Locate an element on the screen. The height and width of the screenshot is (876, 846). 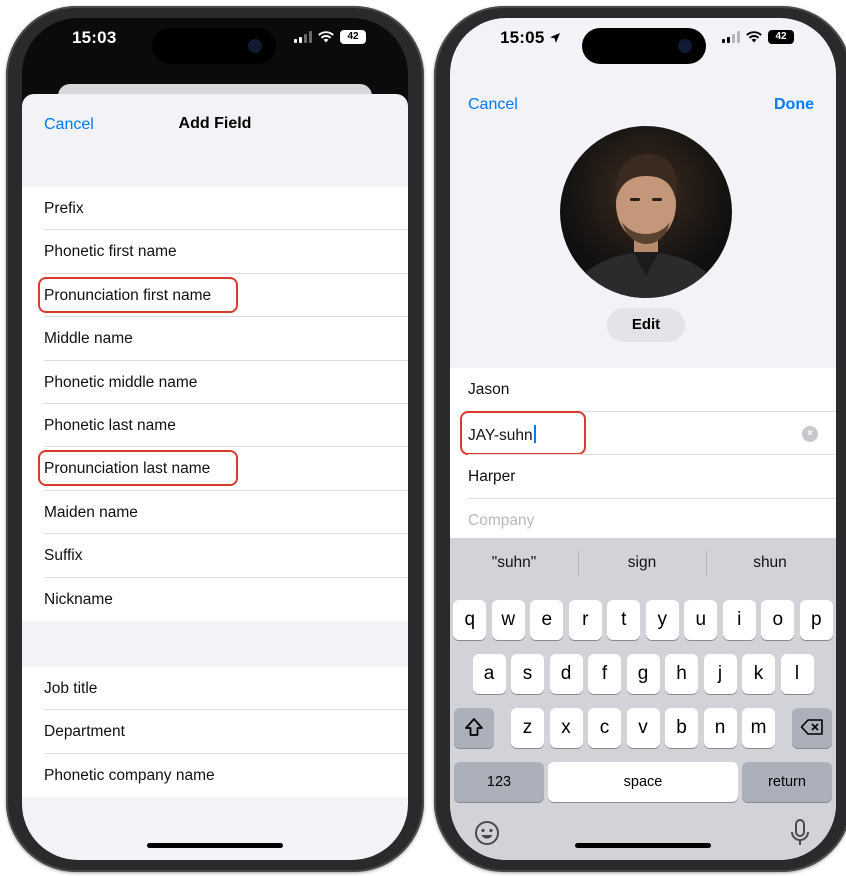
key-z: z is located at coordinates (527, 728).